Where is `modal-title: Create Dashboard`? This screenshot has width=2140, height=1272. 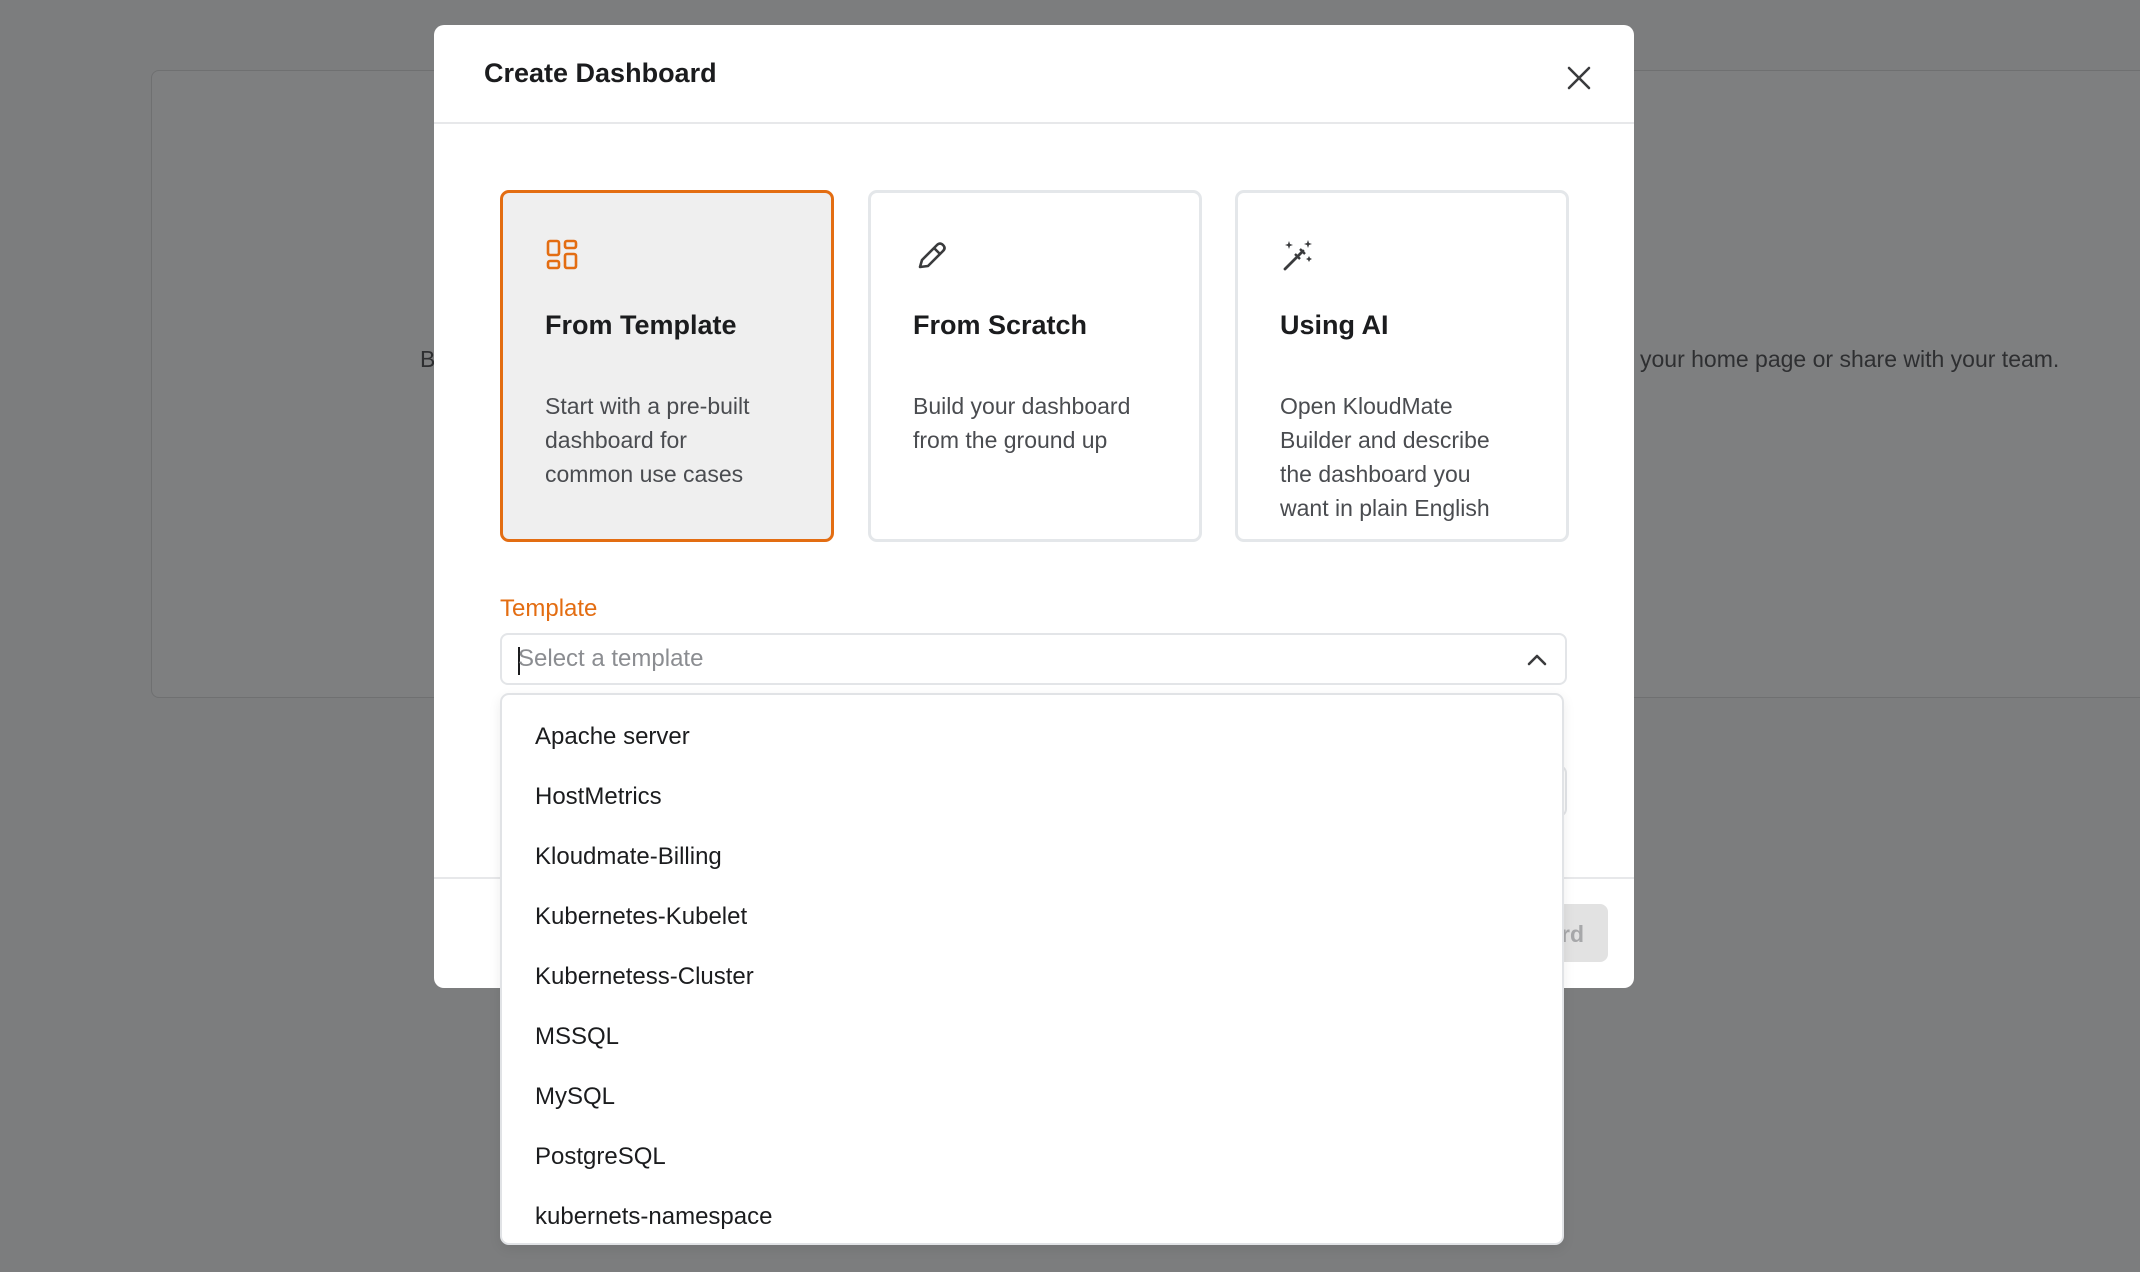 modal-title: Create Dashboard is located at coordinates (600, 73).